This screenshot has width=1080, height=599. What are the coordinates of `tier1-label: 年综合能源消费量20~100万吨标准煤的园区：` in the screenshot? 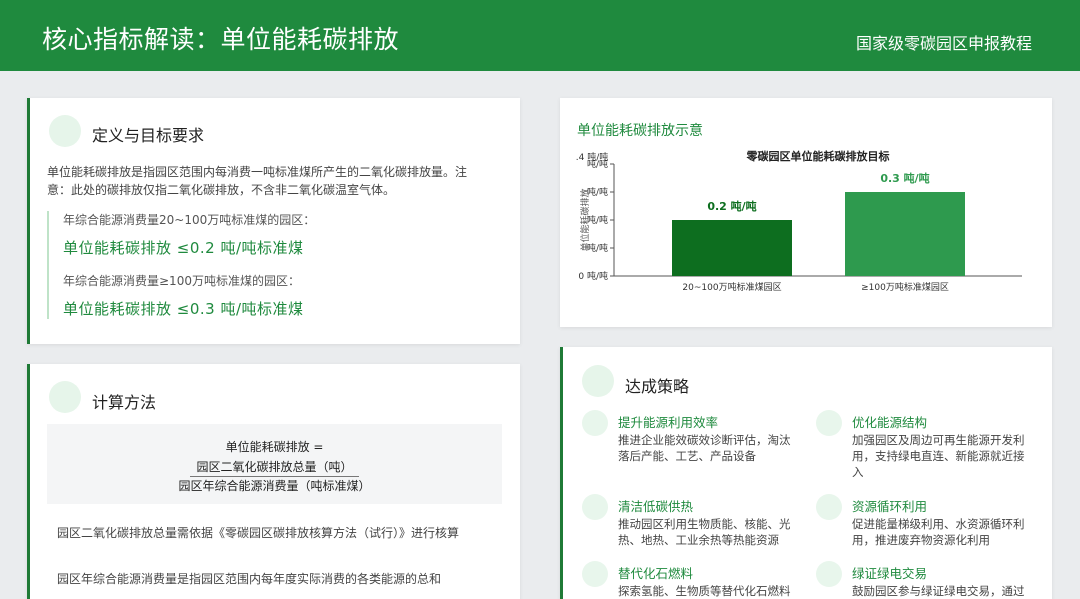 It's located at (189, 220).